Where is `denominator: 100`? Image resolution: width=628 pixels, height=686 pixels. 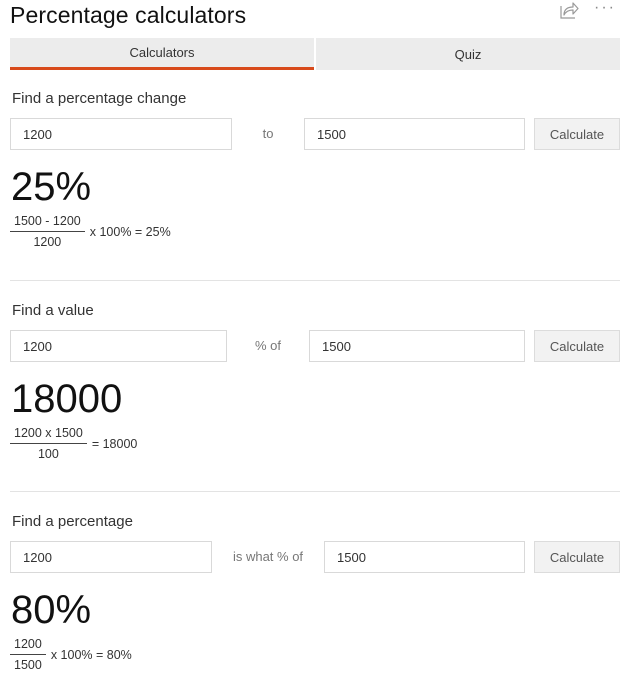
denominator: 100 is located at coordinates (48, 454).